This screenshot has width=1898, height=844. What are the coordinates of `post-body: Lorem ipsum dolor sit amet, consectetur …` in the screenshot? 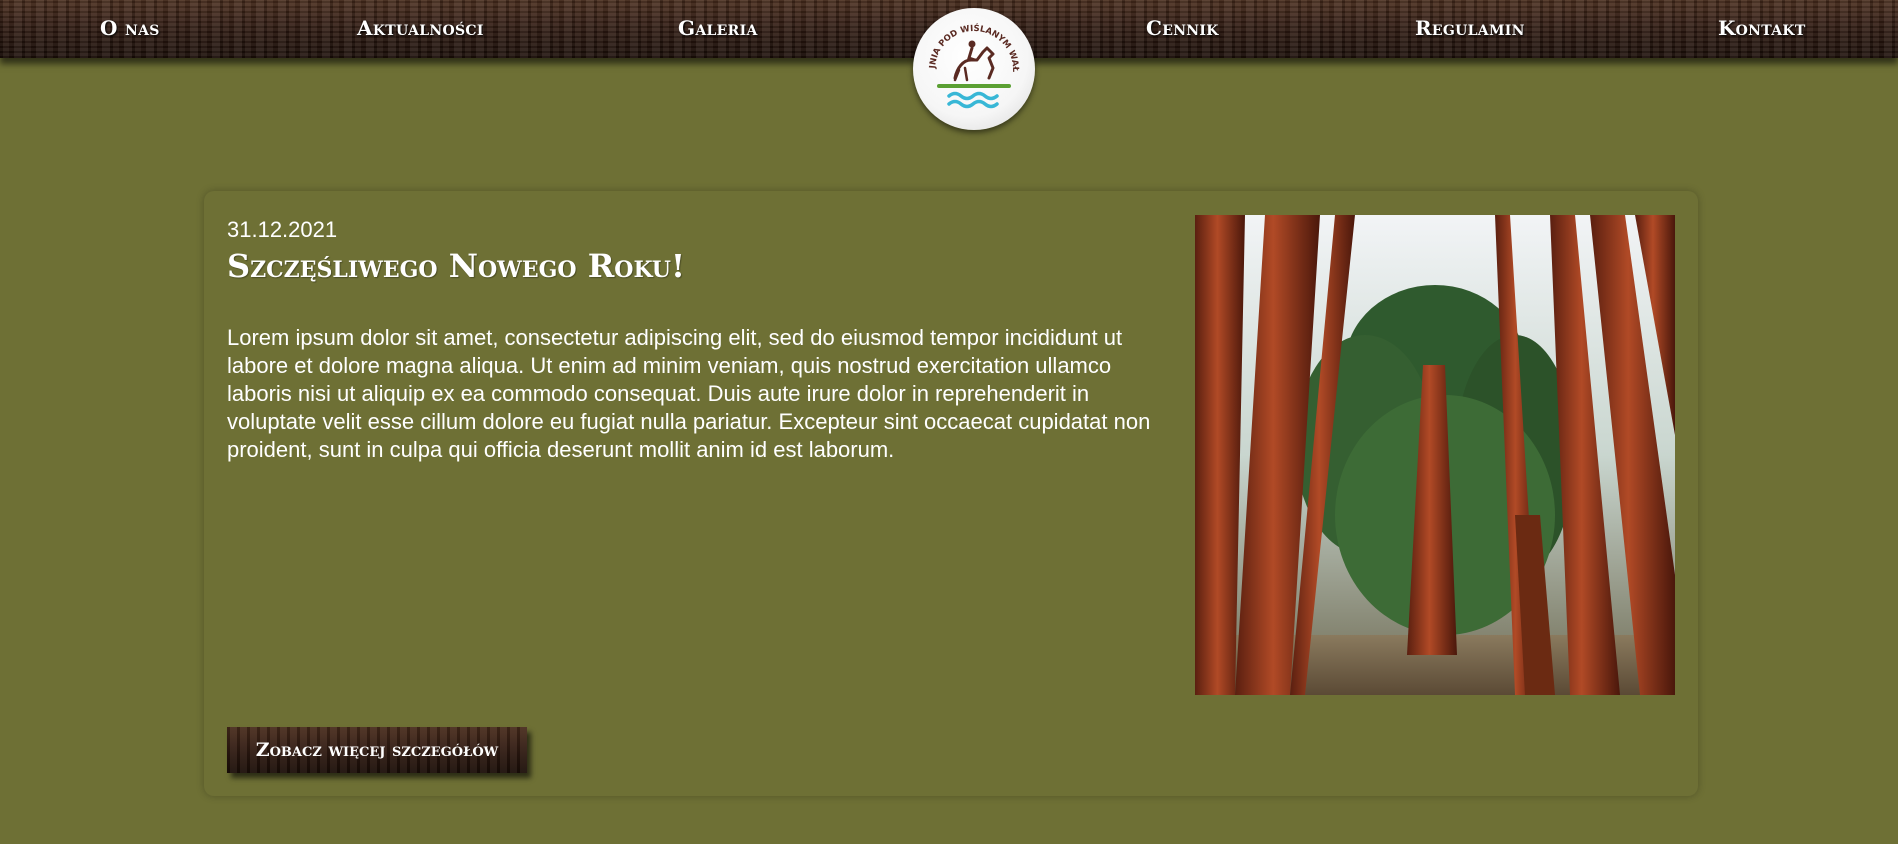 It's located at (689, 393).